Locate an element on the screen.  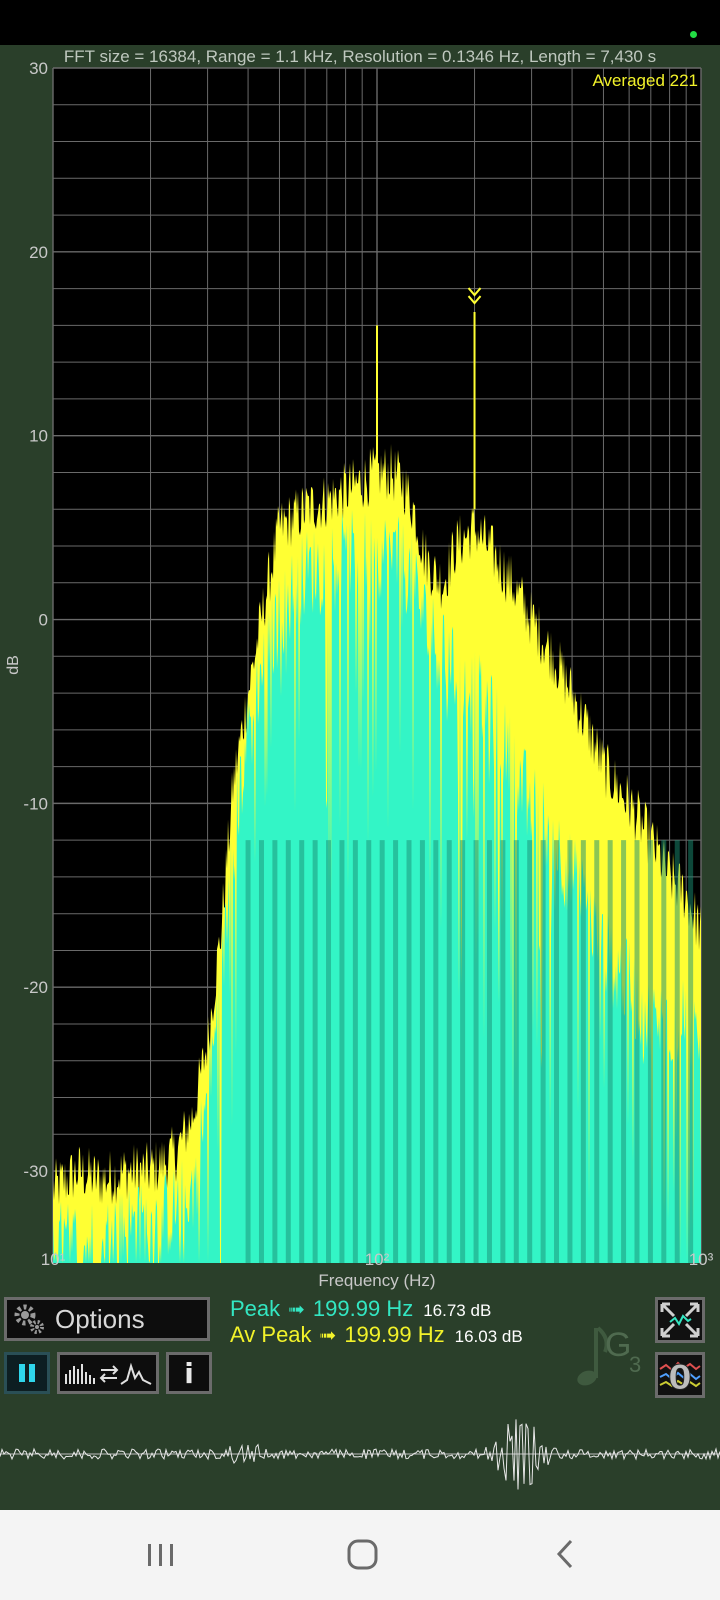
y-tick-label: 30 is located at coordinates (38, 68).